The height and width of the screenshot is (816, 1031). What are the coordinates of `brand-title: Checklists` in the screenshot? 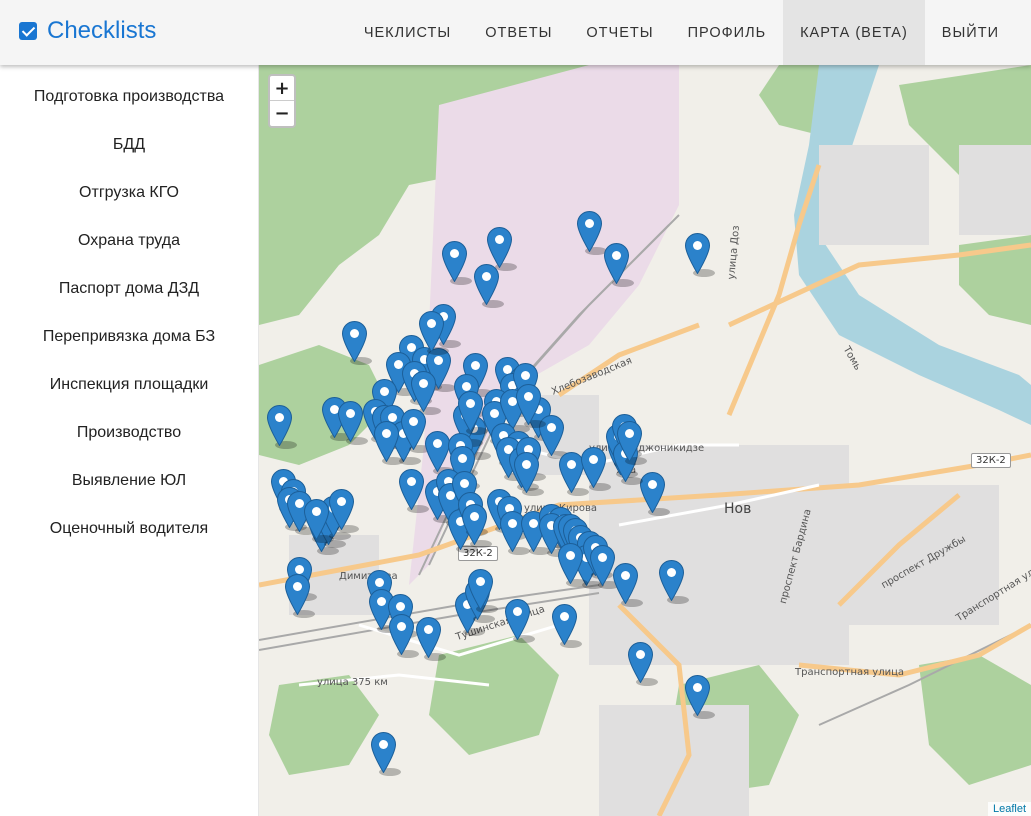 It's located at (102, 30).